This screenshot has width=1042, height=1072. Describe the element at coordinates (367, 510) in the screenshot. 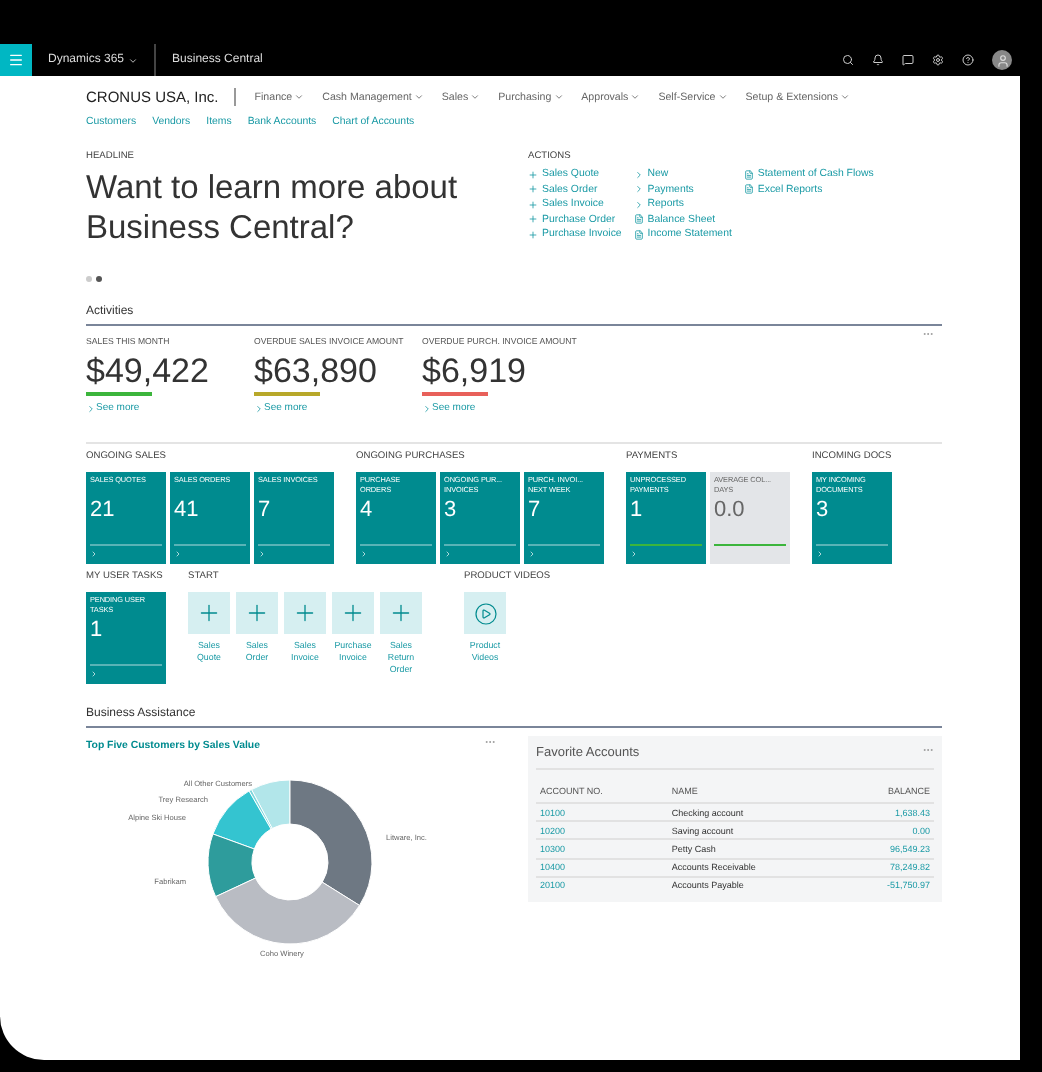

I see `tile-value: 4` at that location.